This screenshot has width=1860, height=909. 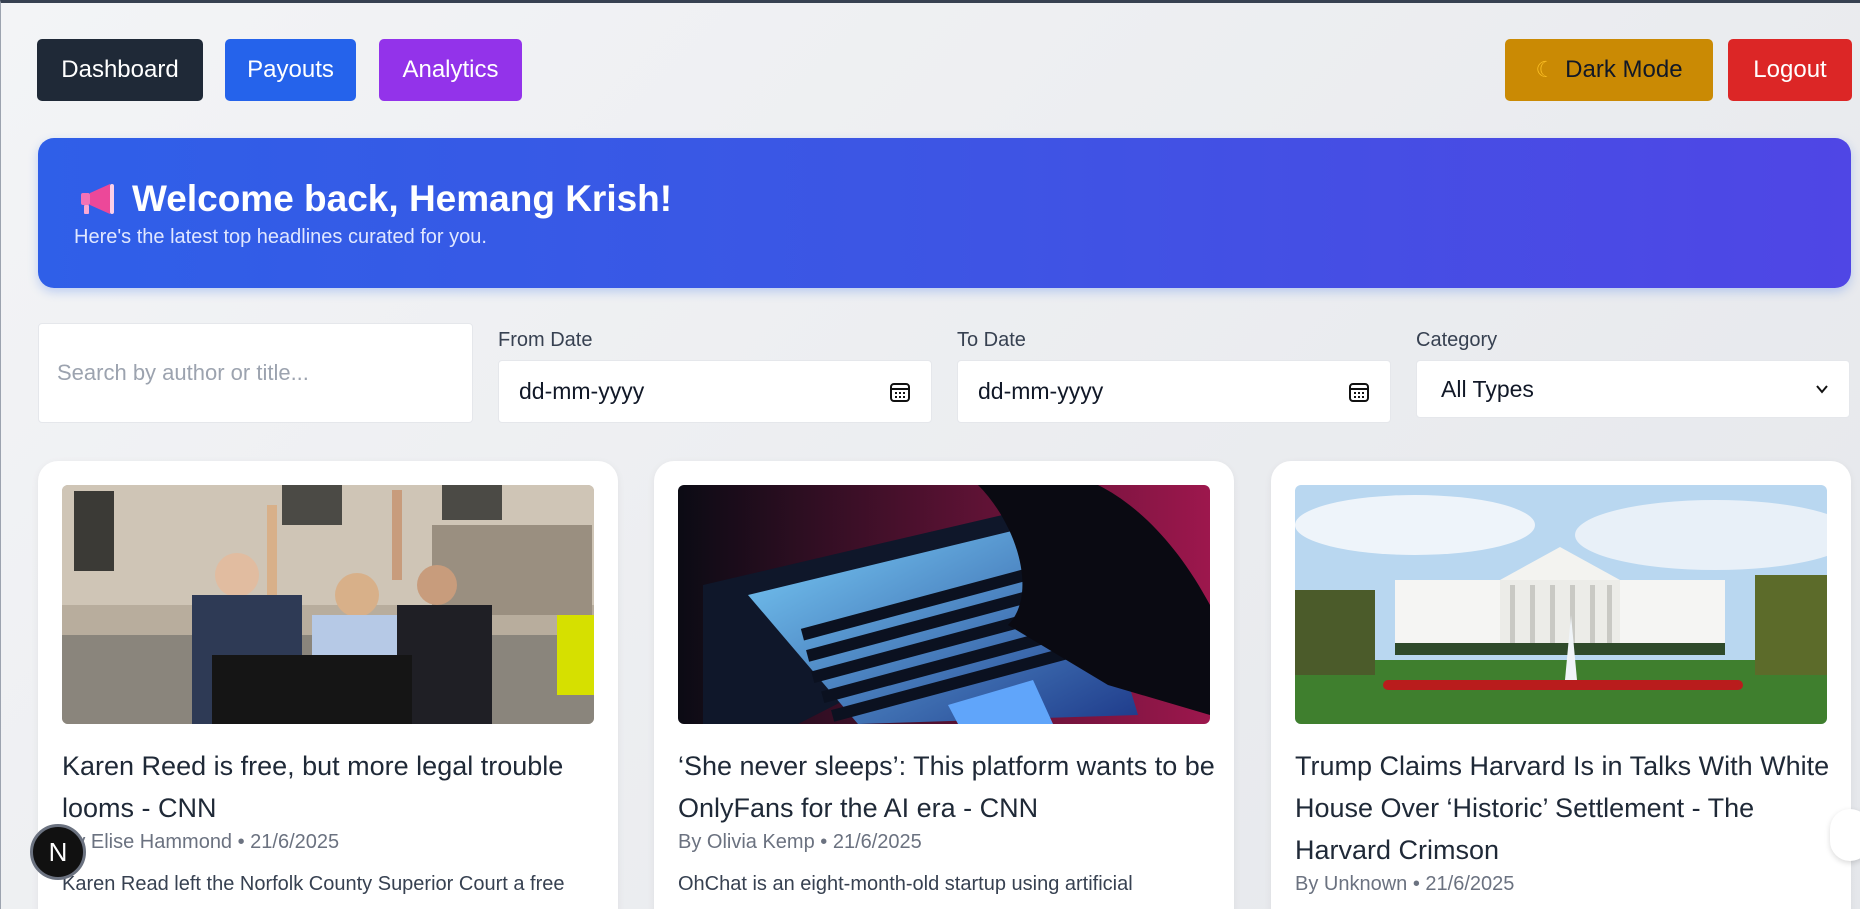 I want to click on category-label: Category, so click(x=1457, y=340).